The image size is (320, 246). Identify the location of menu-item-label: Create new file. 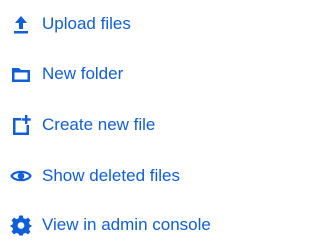
(99, 124).